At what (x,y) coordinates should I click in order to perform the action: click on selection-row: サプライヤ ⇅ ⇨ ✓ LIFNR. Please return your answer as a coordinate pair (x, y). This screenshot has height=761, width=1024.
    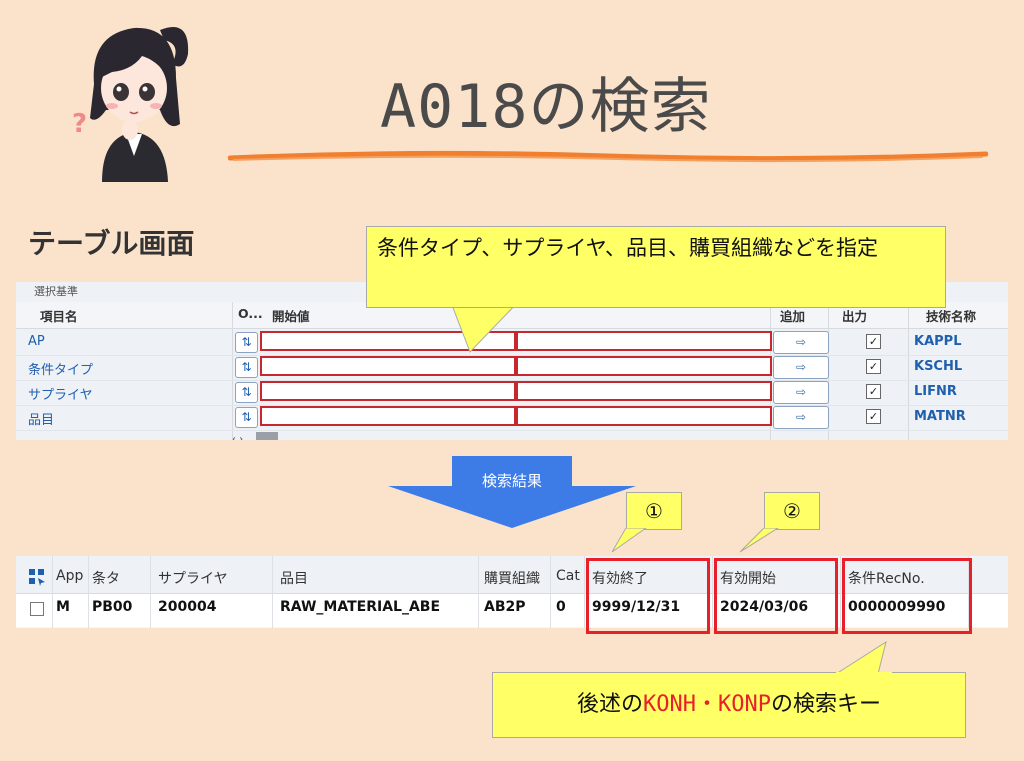
    Looking at the image, I should click on (512, 393).